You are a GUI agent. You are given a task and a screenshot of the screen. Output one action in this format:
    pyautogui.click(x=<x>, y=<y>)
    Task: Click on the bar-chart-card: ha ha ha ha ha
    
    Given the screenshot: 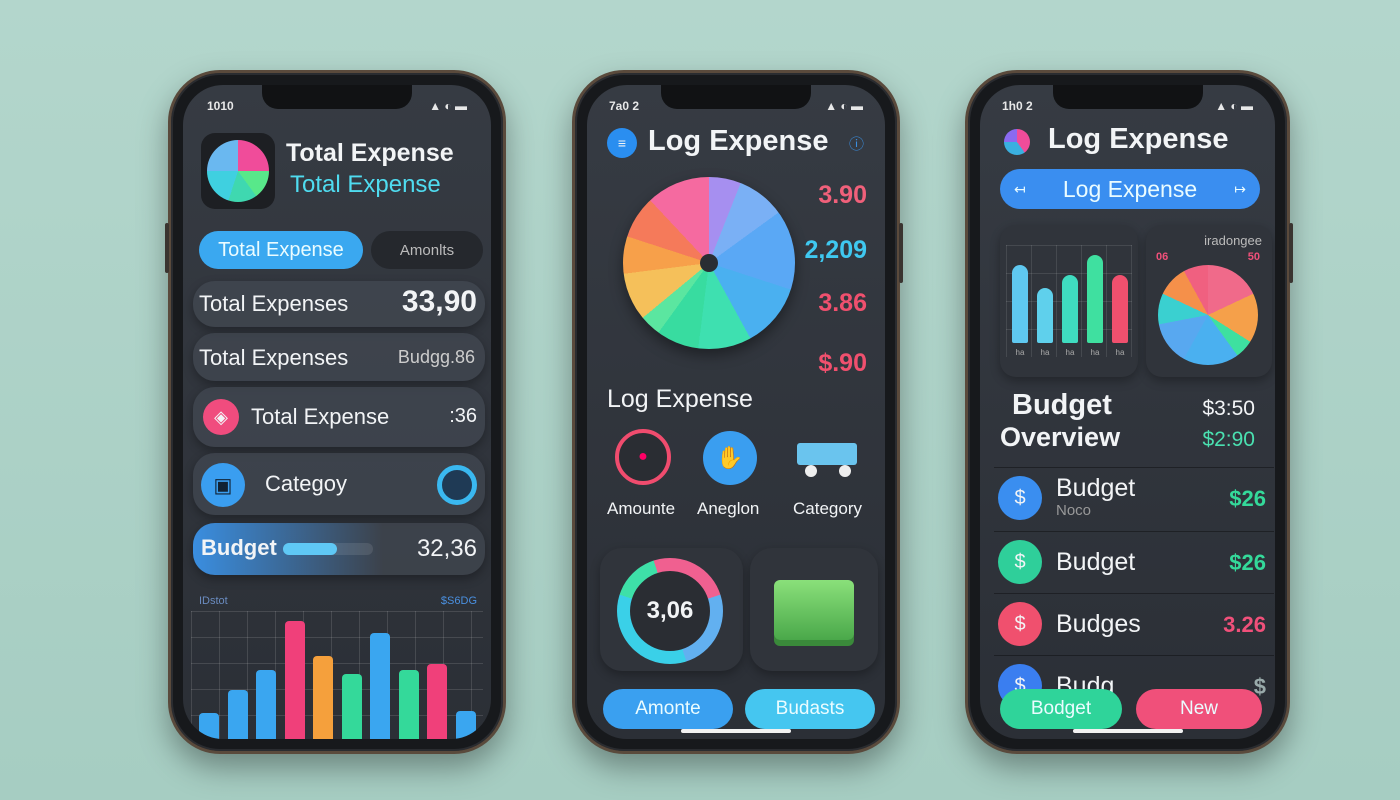 What is the action you would take?
    pyautogui.click(x=1069, y=301)
    